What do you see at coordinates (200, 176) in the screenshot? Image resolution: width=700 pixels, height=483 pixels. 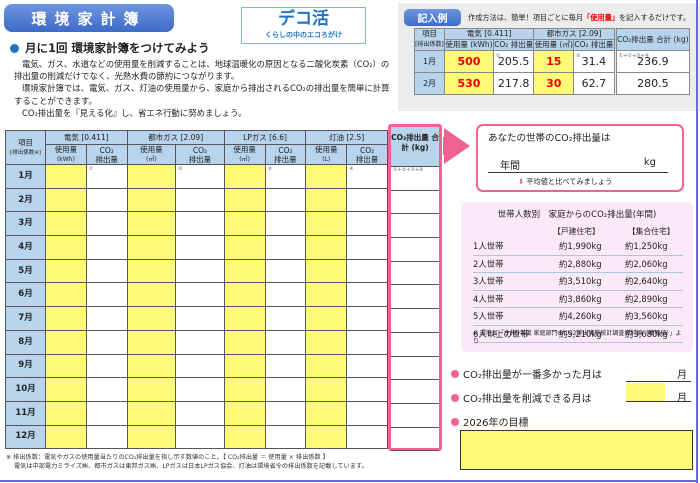 I see `gas-co2-cell: ②` at bounding box center [200, 176].